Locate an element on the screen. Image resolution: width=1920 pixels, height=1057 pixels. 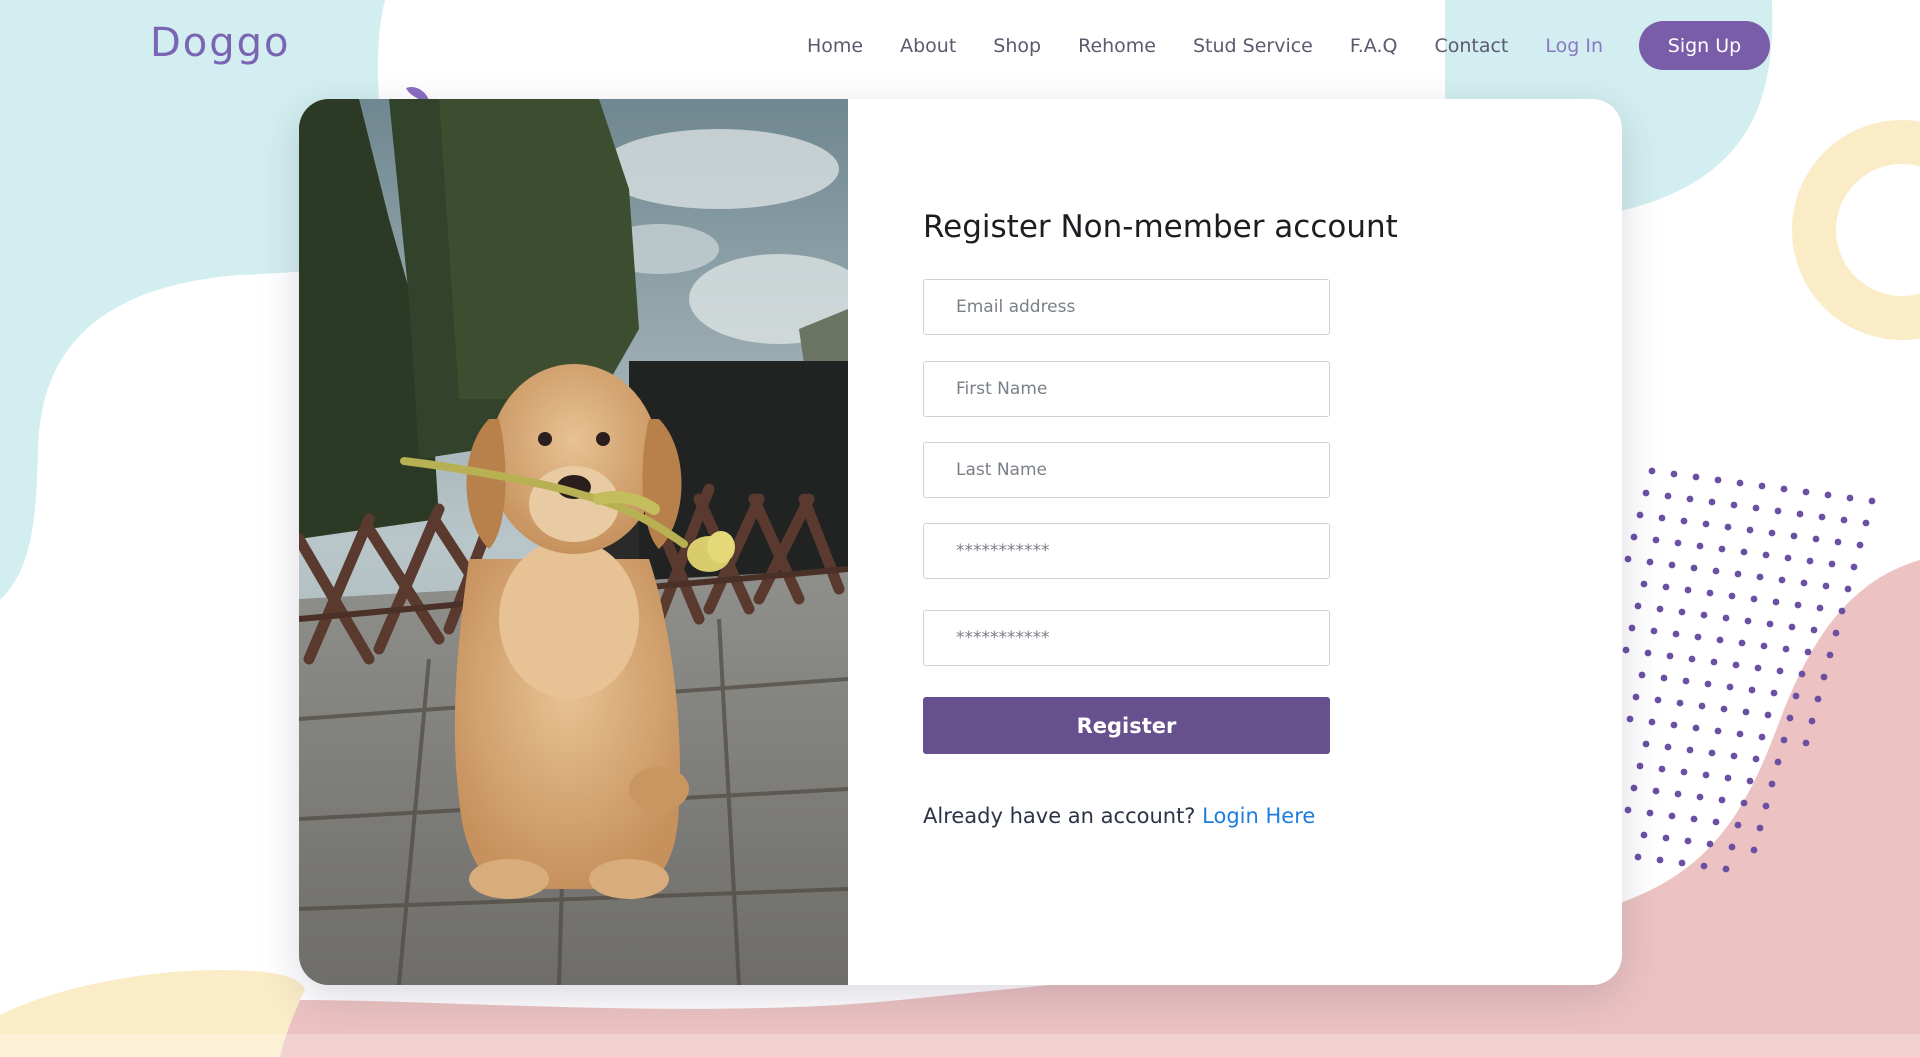
email-field is located at coordinates (1126, 307).